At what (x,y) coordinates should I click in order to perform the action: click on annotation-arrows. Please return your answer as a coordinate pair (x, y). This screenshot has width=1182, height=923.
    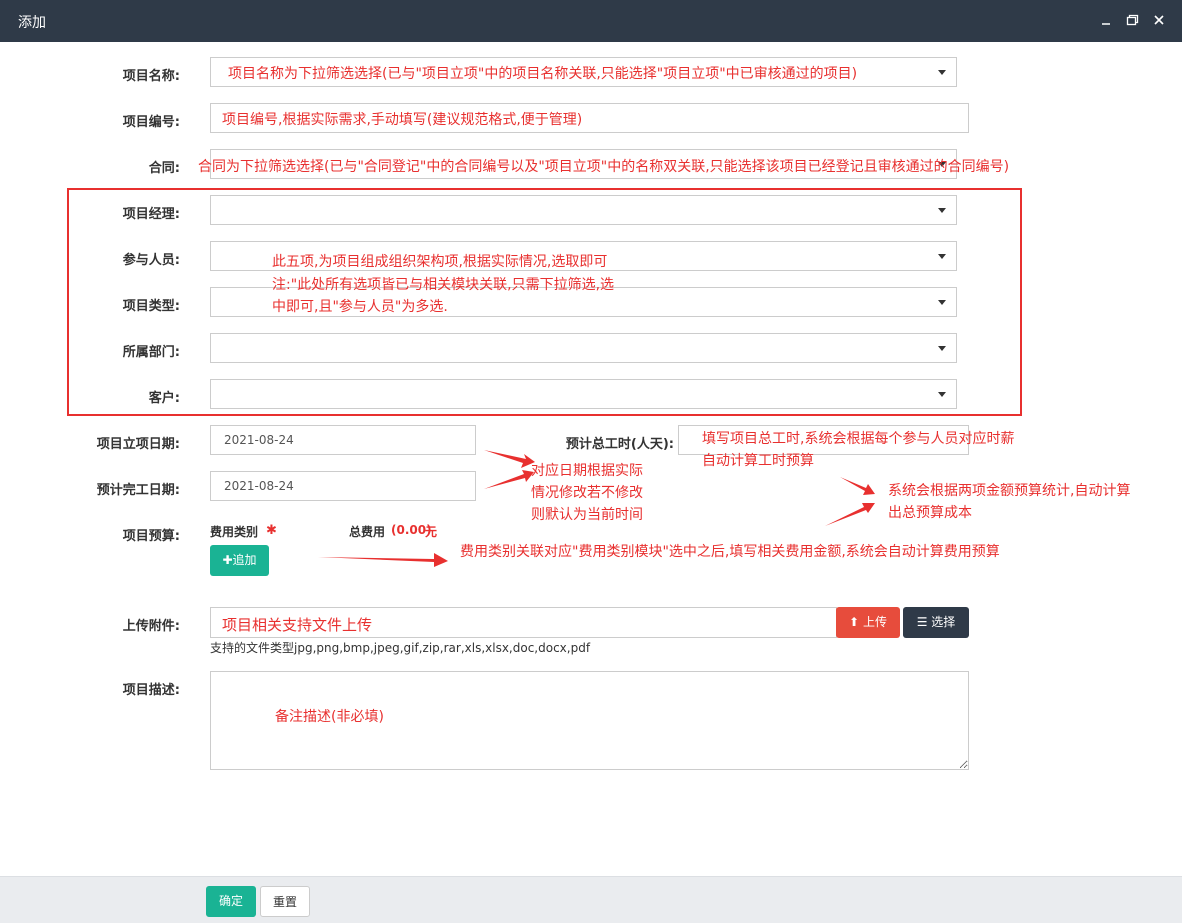
    Looking at the image, I should click on (596, 508).